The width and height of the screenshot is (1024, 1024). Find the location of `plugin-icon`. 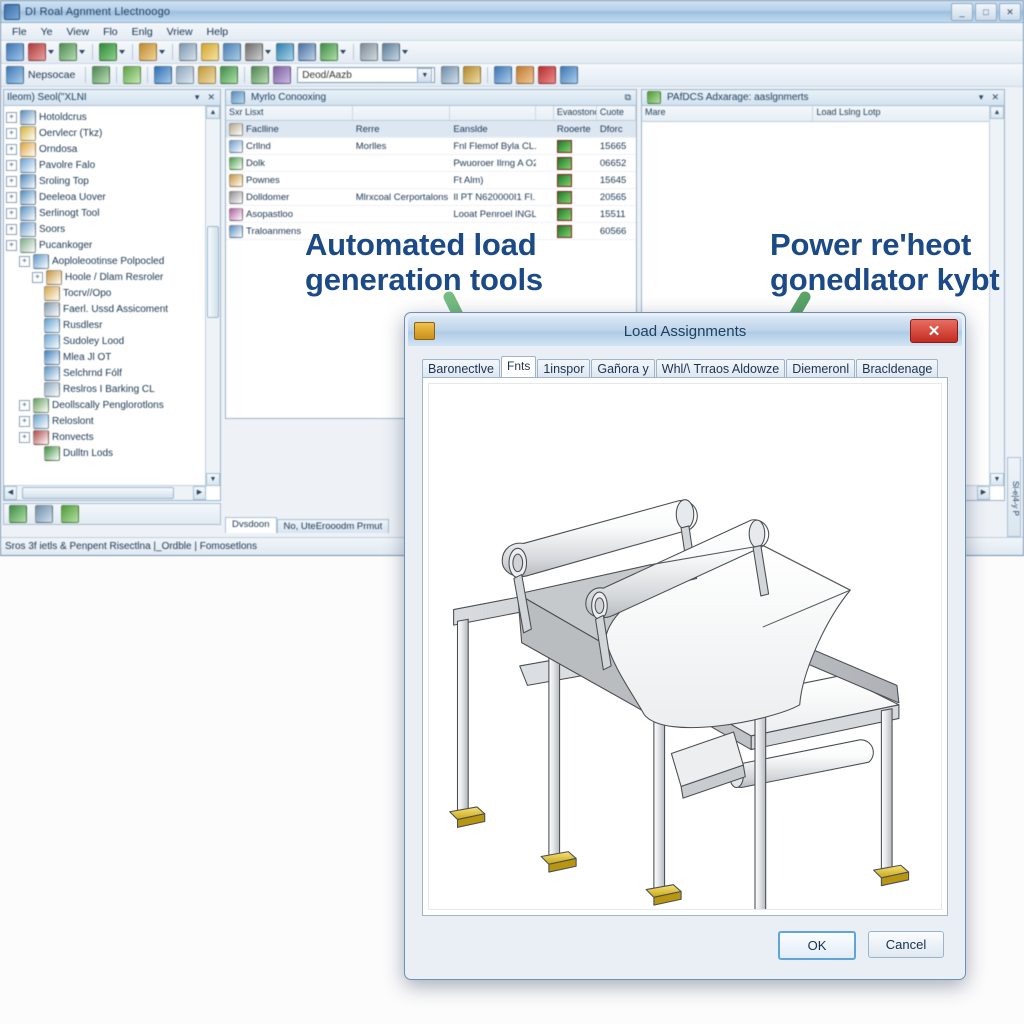

plugin-icon is located at coordinates (70, 514).